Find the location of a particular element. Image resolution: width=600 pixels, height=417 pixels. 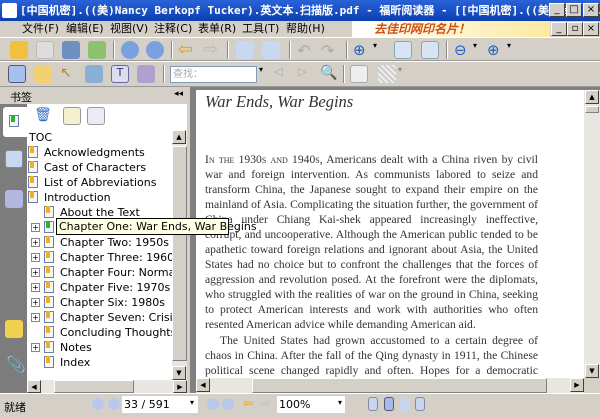

undo-icon: ↶ is located at coordinates (306, 50).